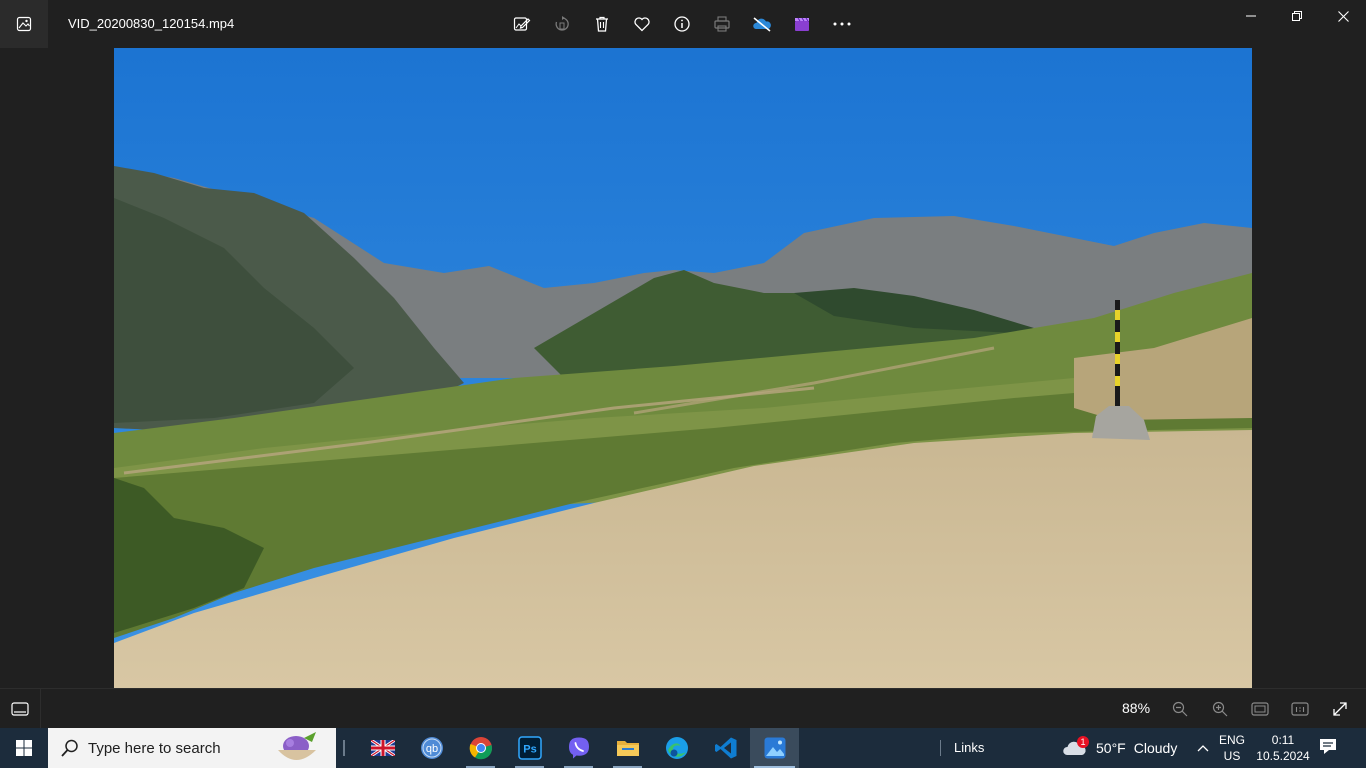 The width and height of the screenshot is (1366, 768). I want to click on windows-logo-icon, so click(24, 748).